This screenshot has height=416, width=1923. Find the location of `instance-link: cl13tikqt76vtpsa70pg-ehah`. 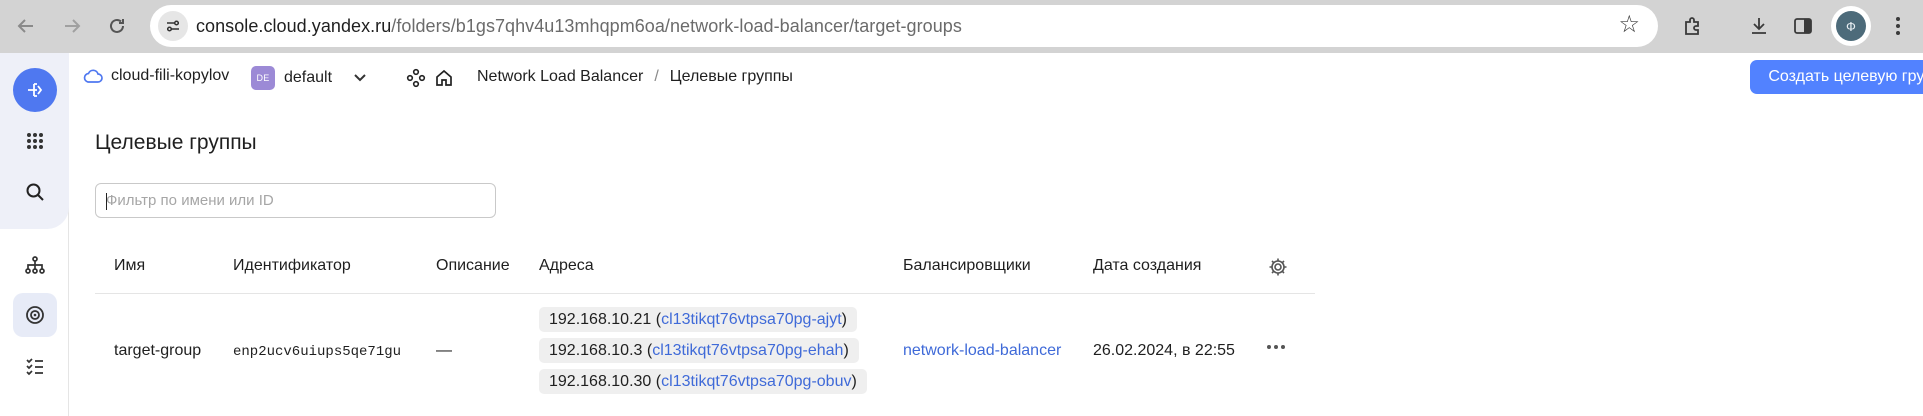

instance-link: cl13tikqt76vtpsa70pg-ehah is located at coordinates (747, 351).